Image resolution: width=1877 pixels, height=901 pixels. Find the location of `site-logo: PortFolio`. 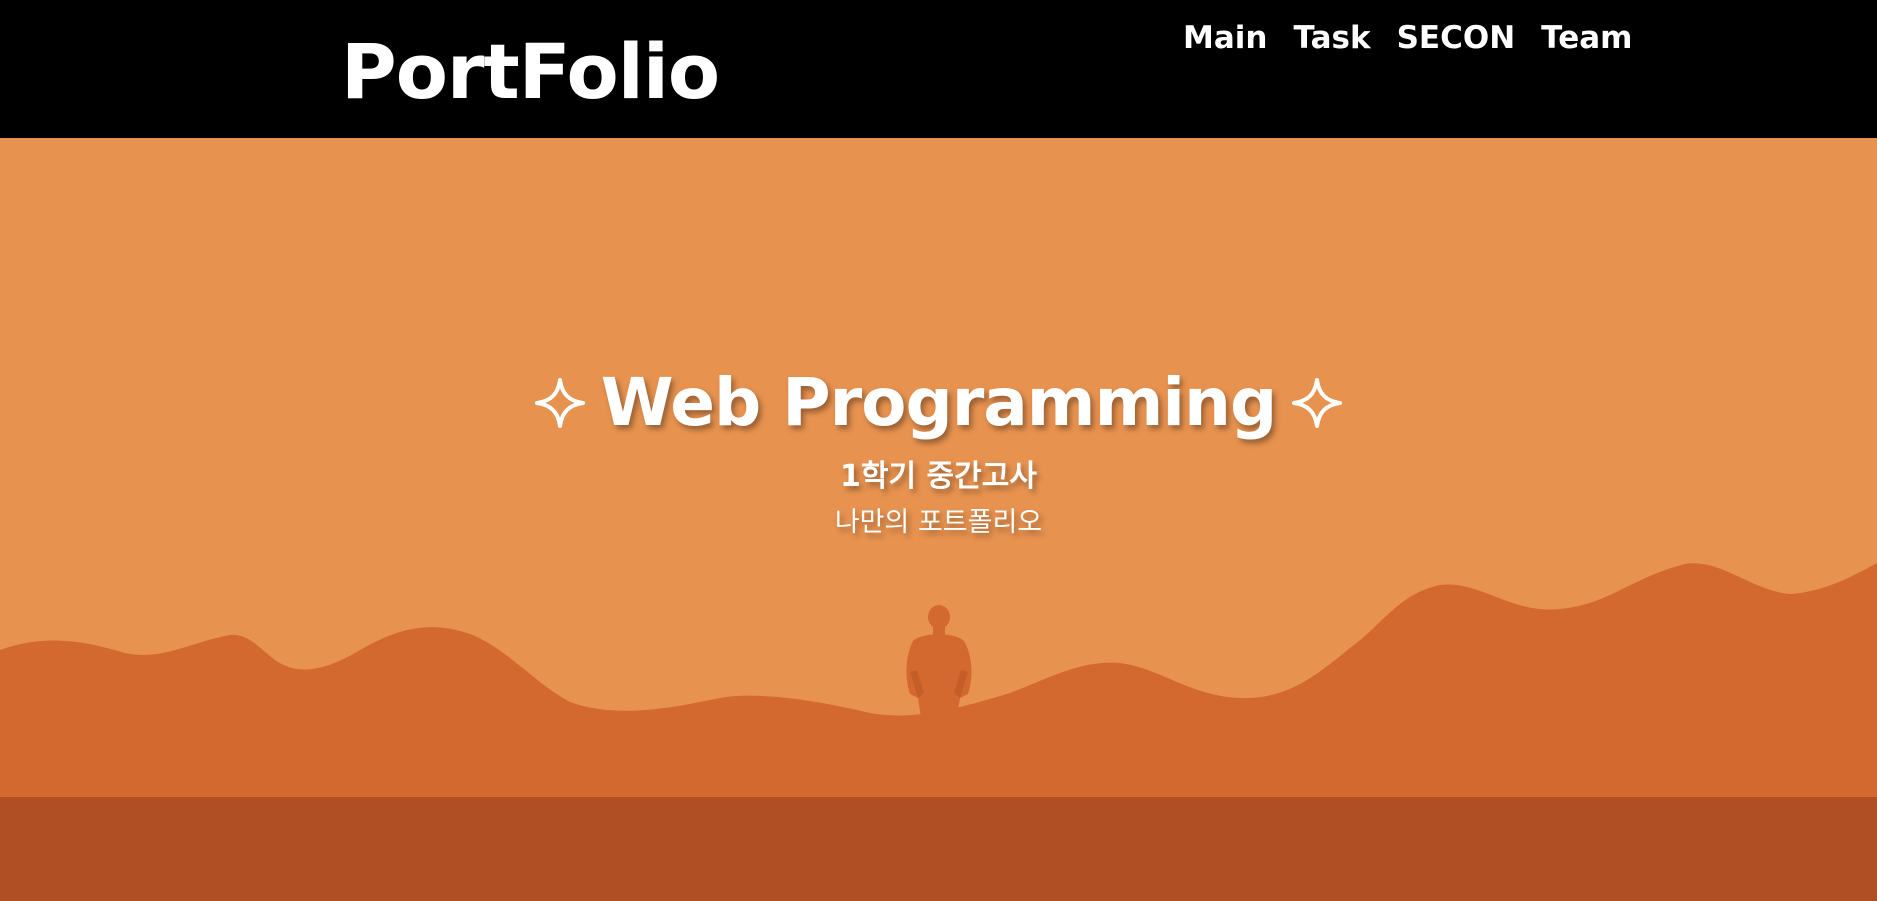

site-logo: PortFolio is located at coordinates (530, 72).